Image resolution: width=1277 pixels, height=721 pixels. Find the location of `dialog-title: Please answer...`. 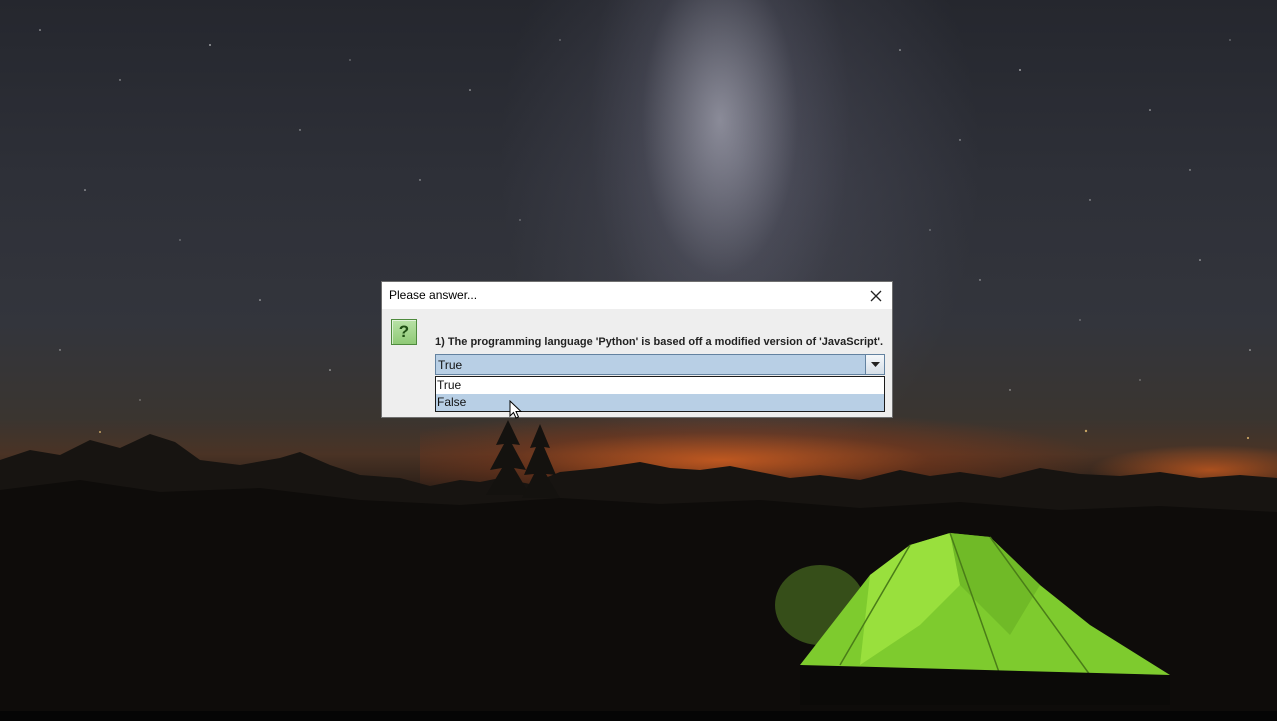

dialog-title: Please answer... is located at coordinates (433, 295).